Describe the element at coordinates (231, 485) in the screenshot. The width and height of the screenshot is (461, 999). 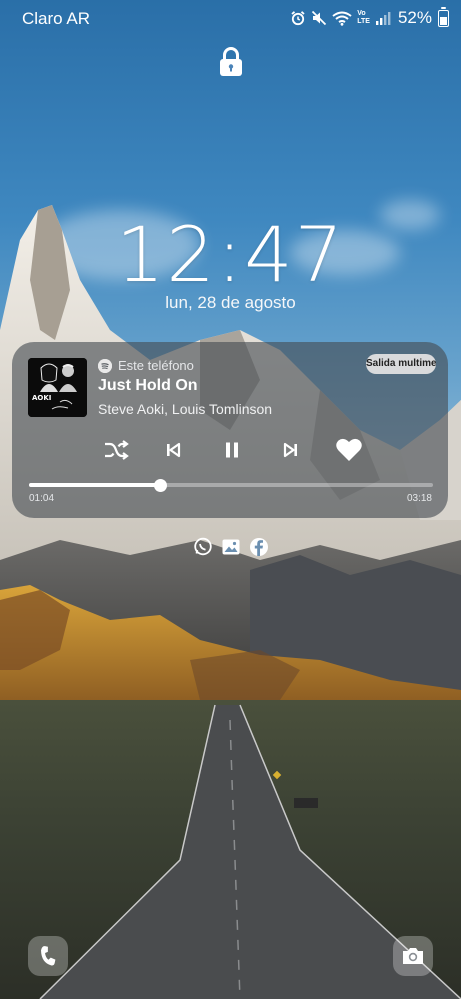
I see `seek-bar` at that location.